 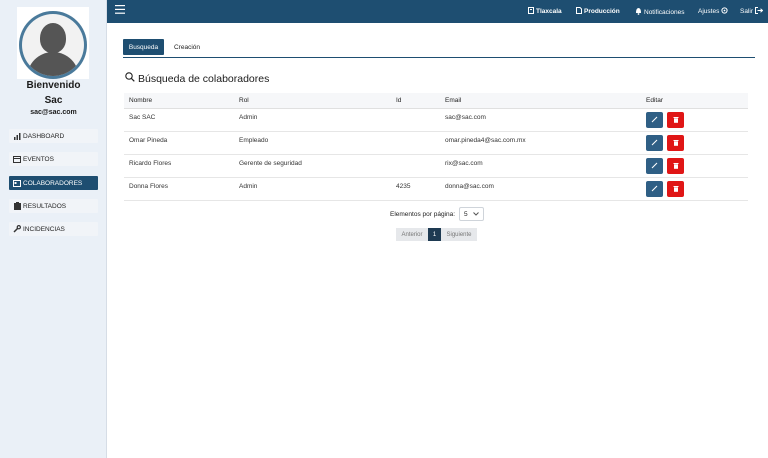 I want to click on user-email: sac@sac.com, so click(x=53, y=112).